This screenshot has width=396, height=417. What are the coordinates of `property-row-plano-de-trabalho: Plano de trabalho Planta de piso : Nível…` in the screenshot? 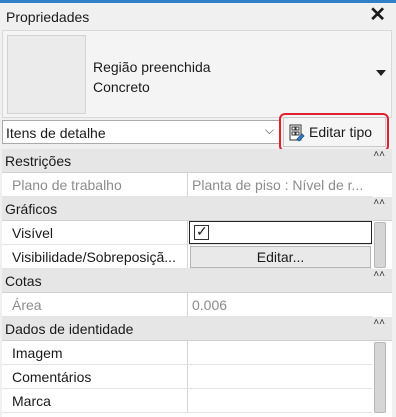 It's located at (187, 185).